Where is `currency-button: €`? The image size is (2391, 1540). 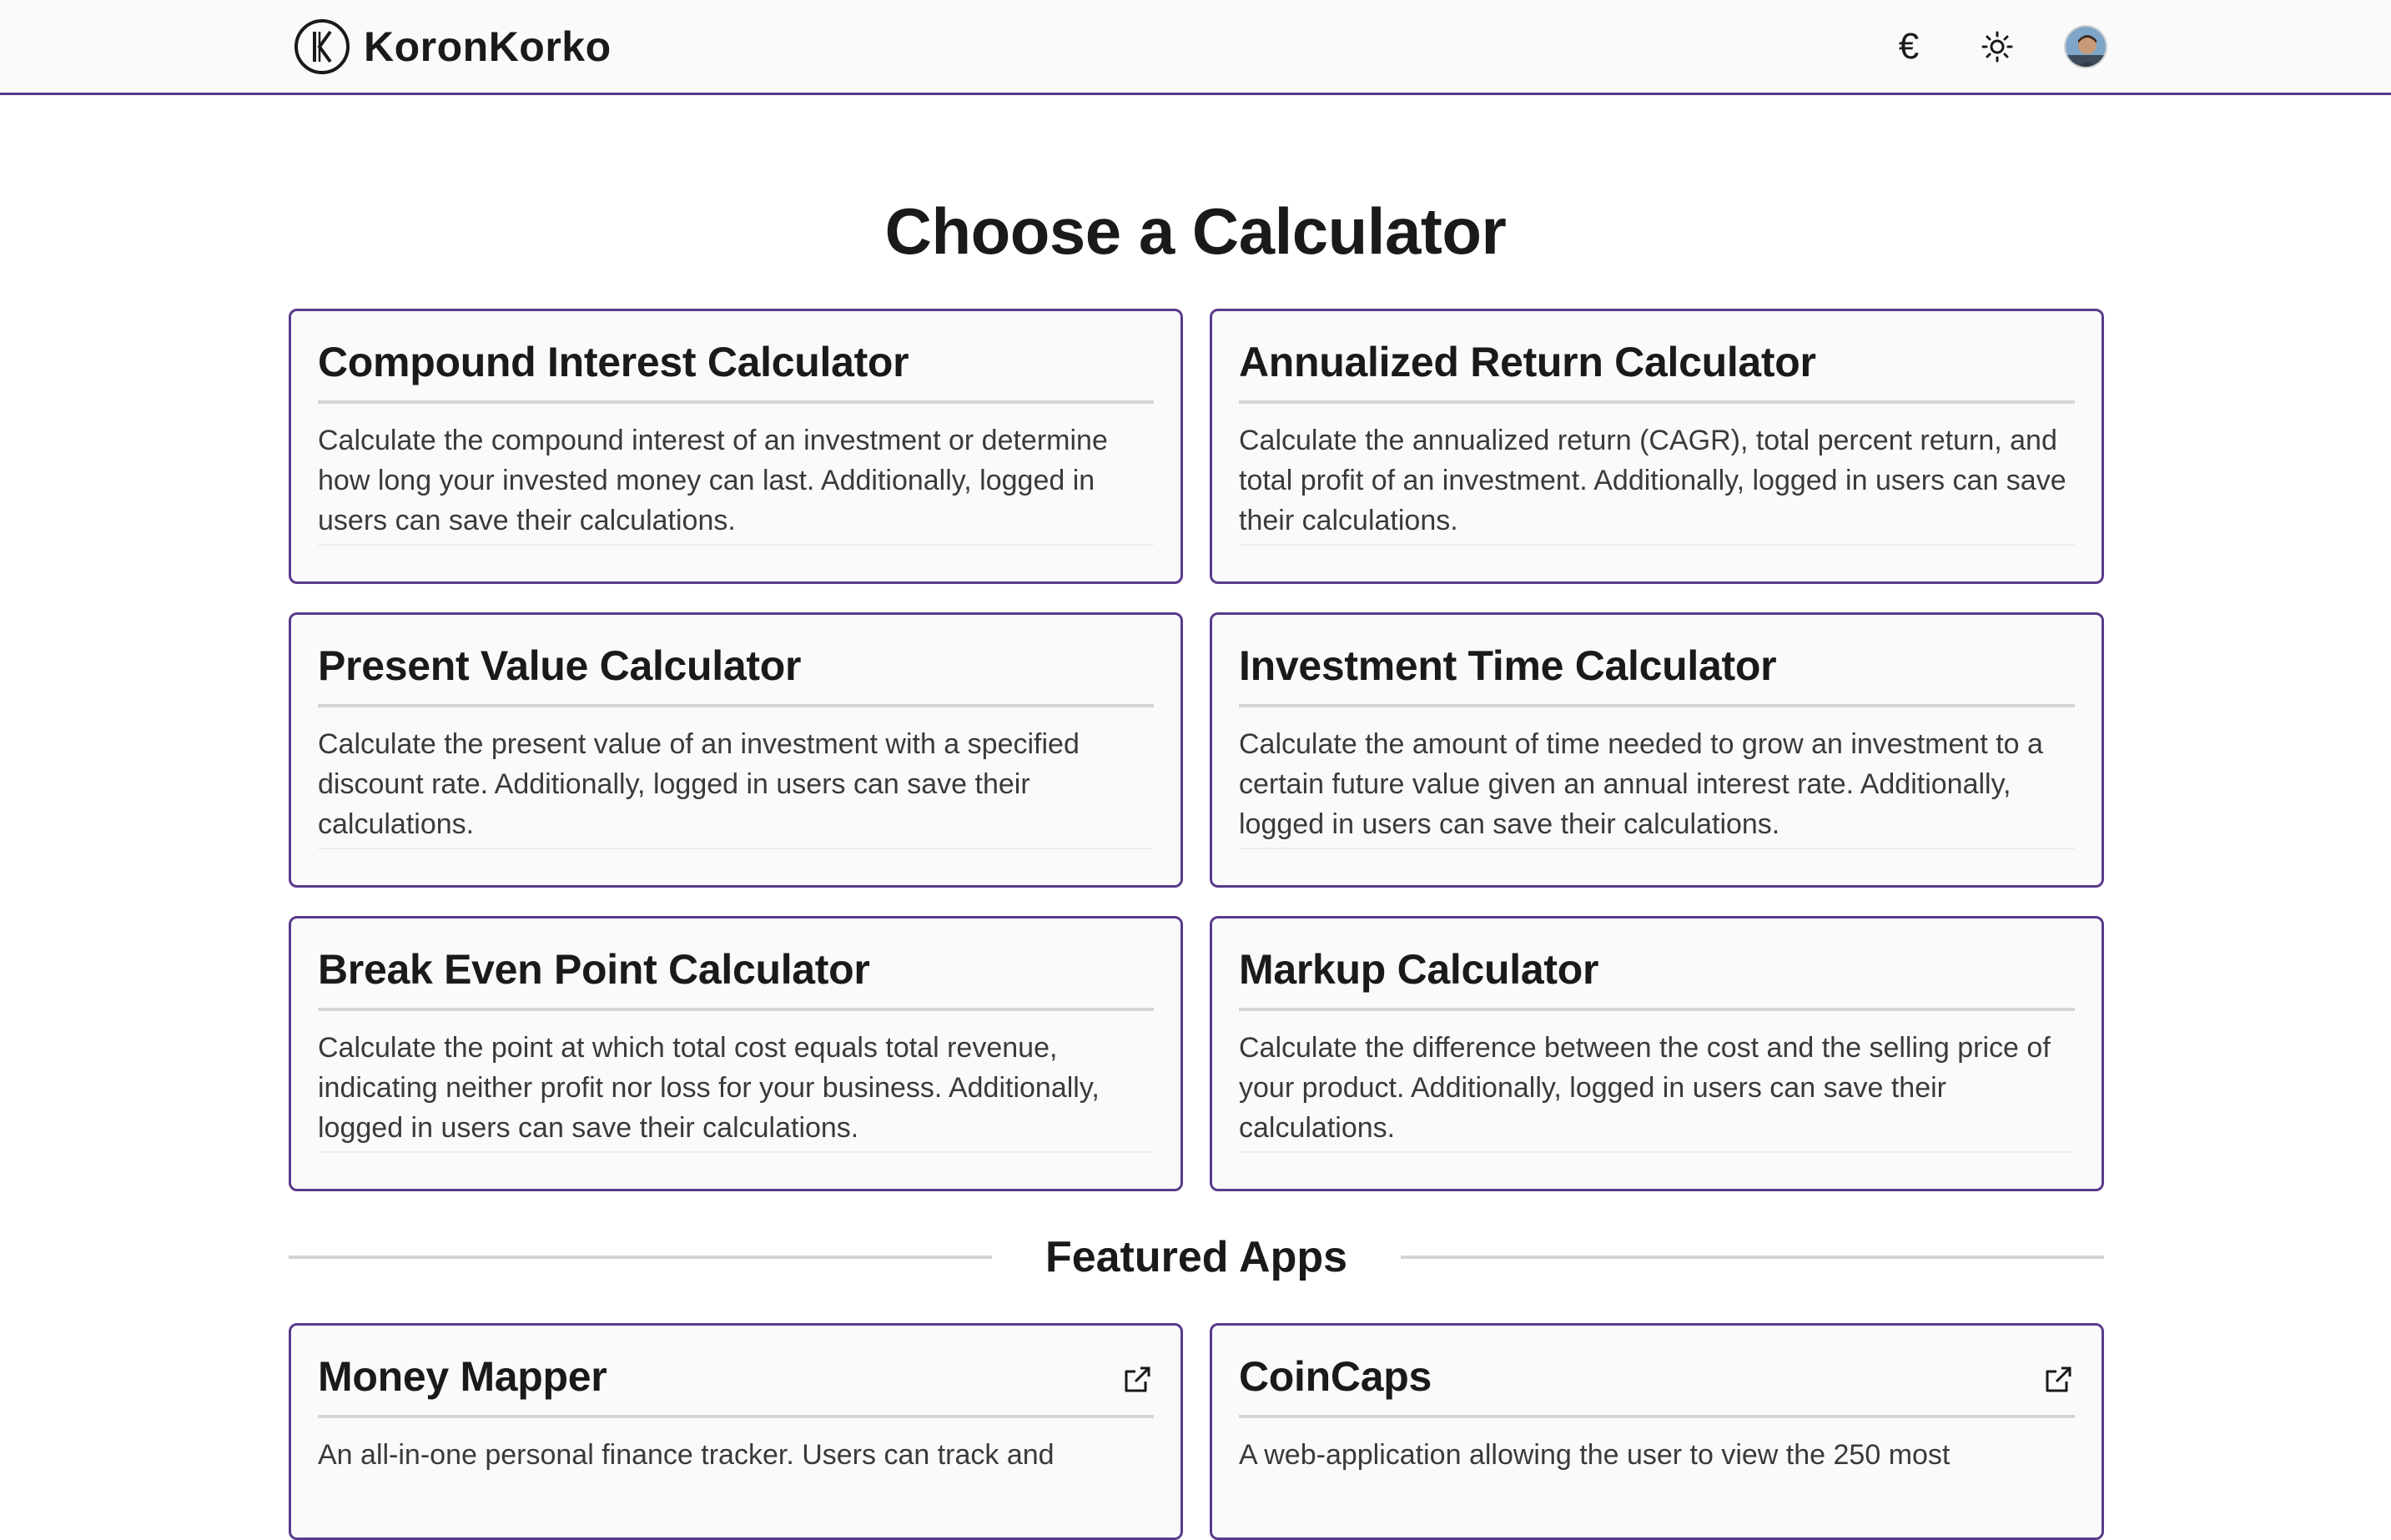 currency-button: € is located at coordinates (1908, 46).